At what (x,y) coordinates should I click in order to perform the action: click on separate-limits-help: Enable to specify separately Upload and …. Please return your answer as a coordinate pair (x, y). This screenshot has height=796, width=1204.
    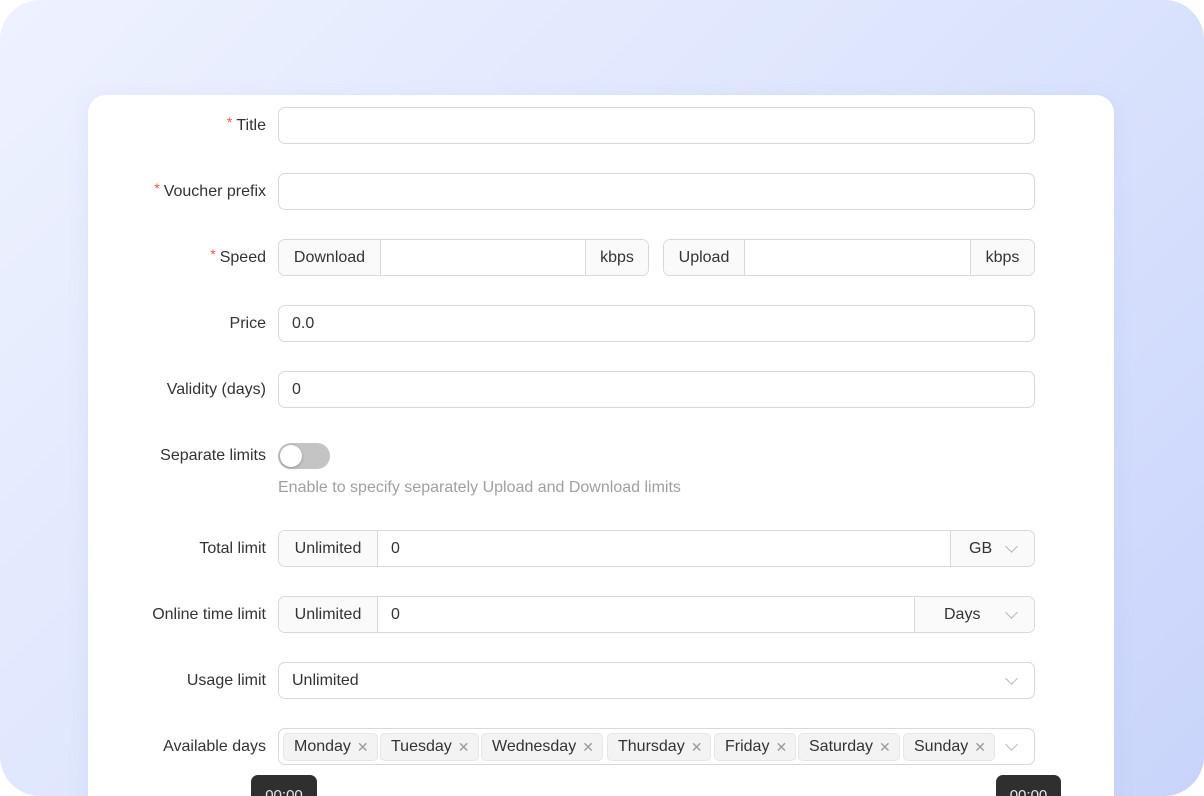
    Looking at the image, I should click on (479, 487).